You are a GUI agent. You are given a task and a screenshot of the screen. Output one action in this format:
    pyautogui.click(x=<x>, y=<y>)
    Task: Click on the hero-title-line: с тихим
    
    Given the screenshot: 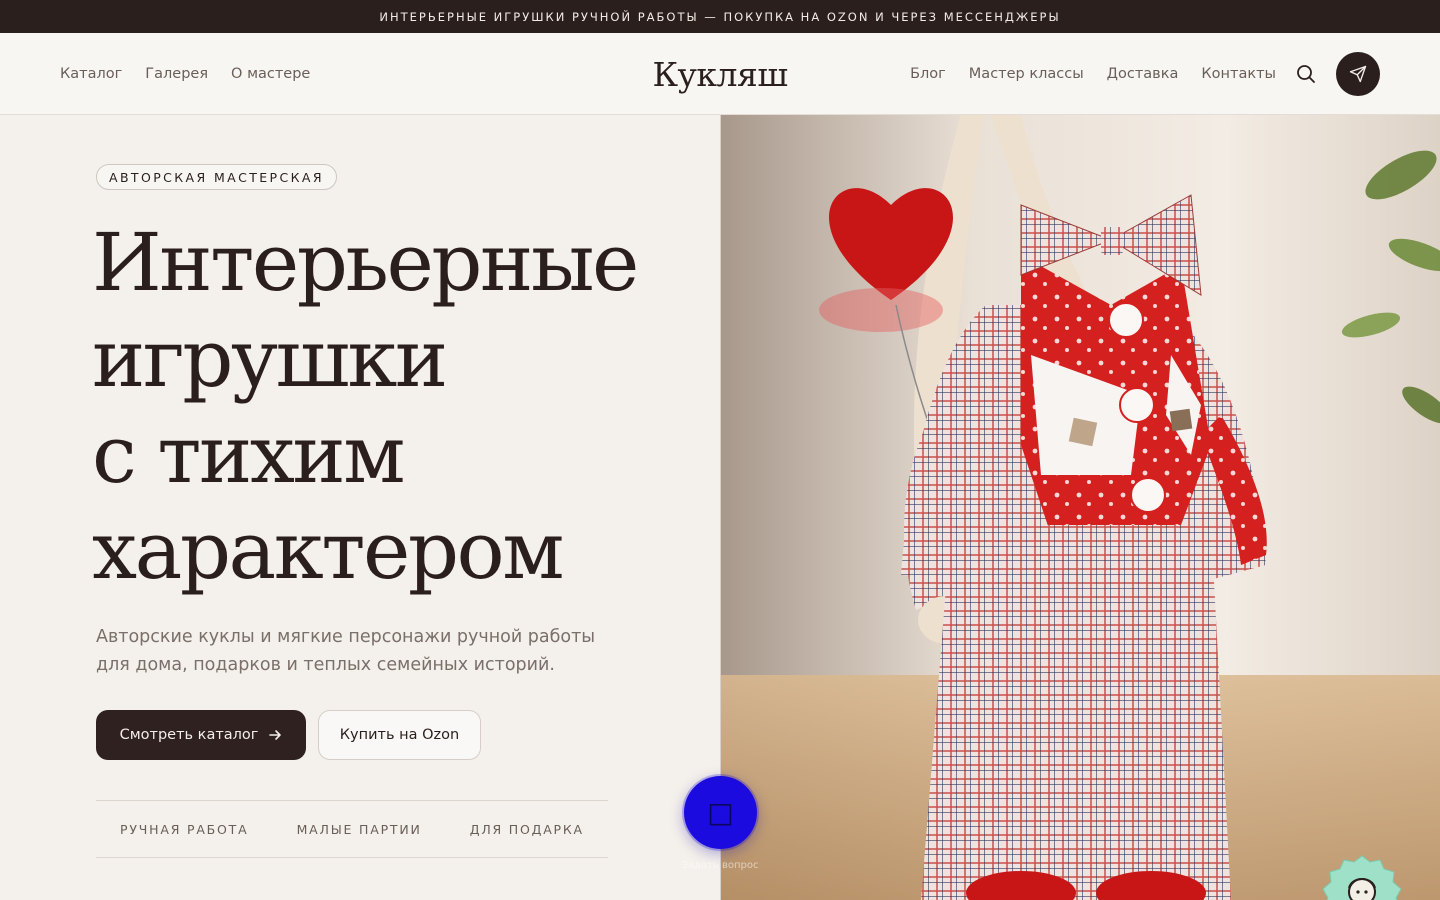 What is the action you would take?
    pyautogui.click(x=248, y=454)
    